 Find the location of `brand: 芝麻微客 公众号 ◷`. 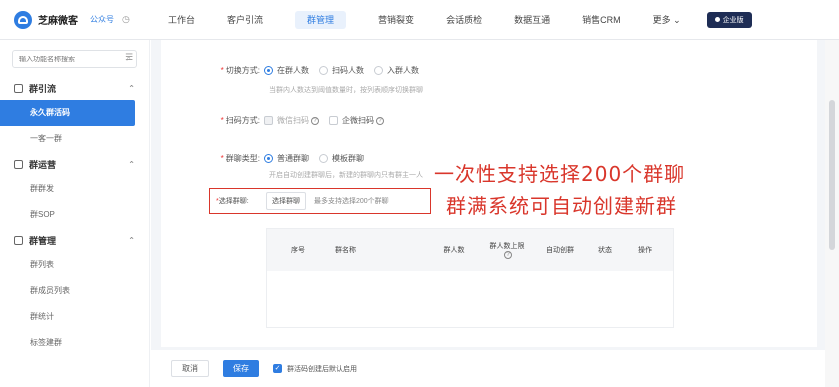

brand: 芝麻微客 公众号 ◷ is located at coordinates (76, 19).